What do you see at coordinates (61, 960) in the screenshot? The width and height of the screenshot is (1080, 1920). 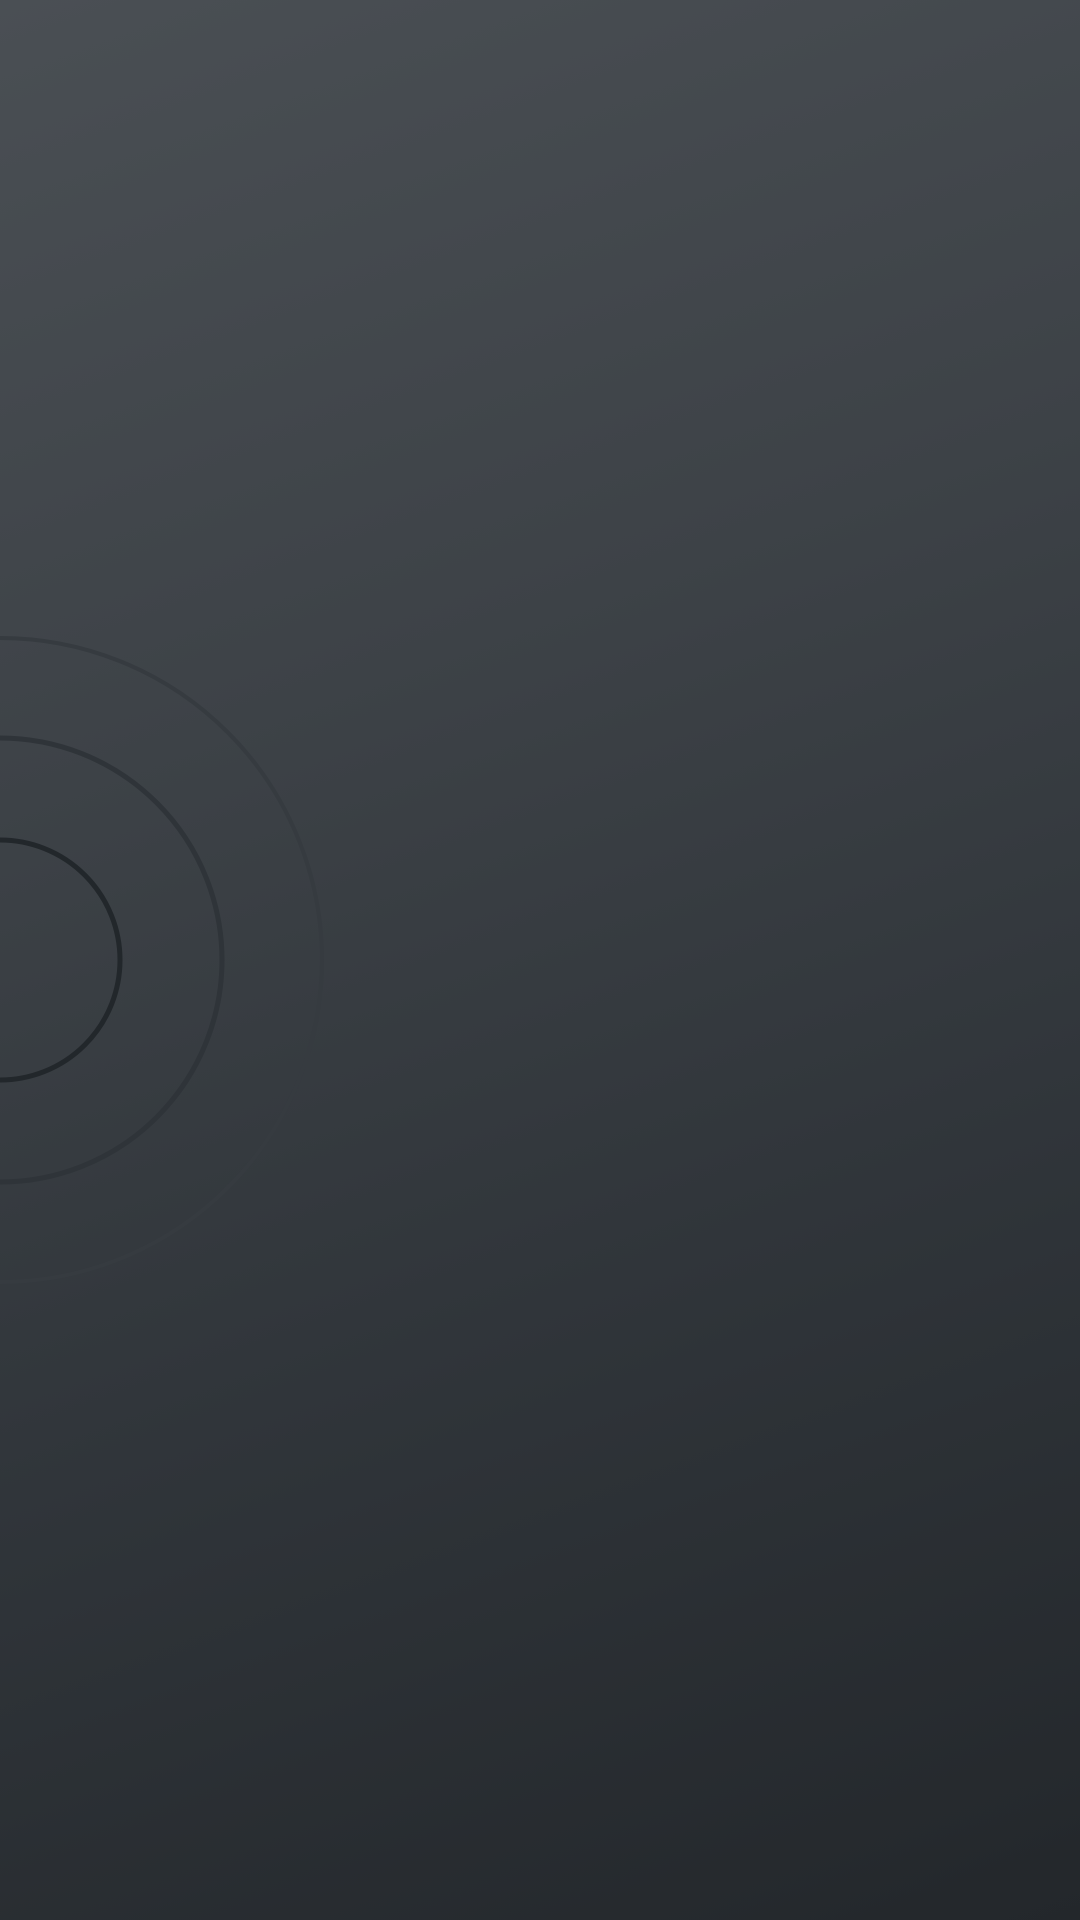 I see `ring-inner` at bounding box center [61, 960].